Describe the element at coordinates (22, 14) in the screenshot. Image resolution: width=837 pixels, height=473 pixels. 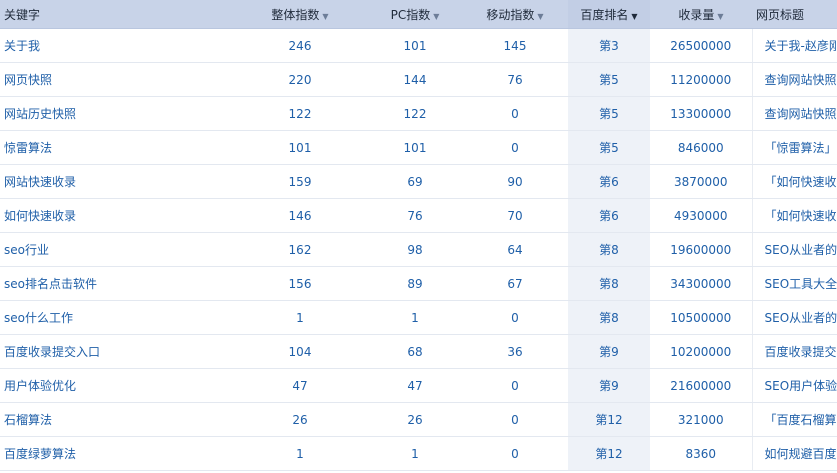
I see `header-label: 关键字` at that location.